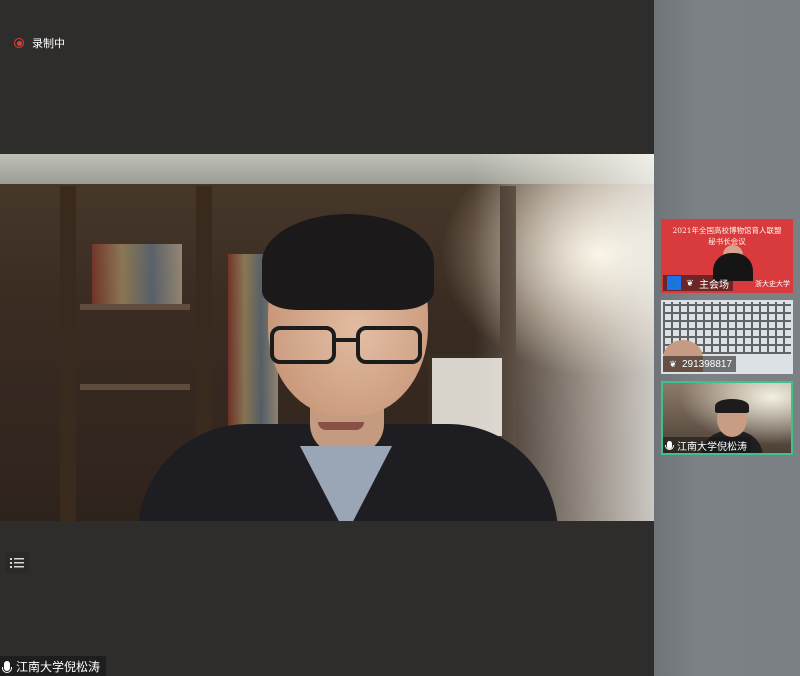 This screenshot has width=800, height=676. What do you see at coordinates (674, 283) in the screenshot?
I see `host-icon: 👤` at bounding box center [674, 283].